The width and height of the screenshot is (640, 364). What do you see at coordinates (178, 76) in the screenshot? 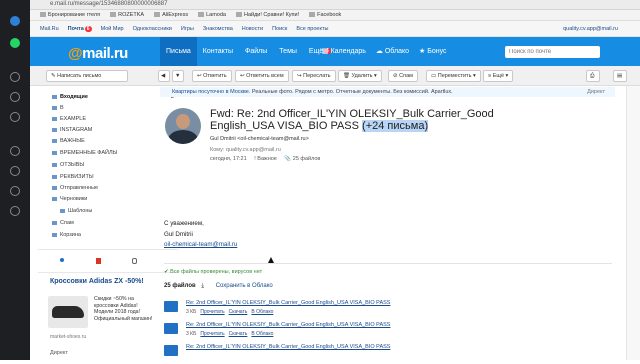
I see `down-button: ▼` at bounding box center [178, 76].